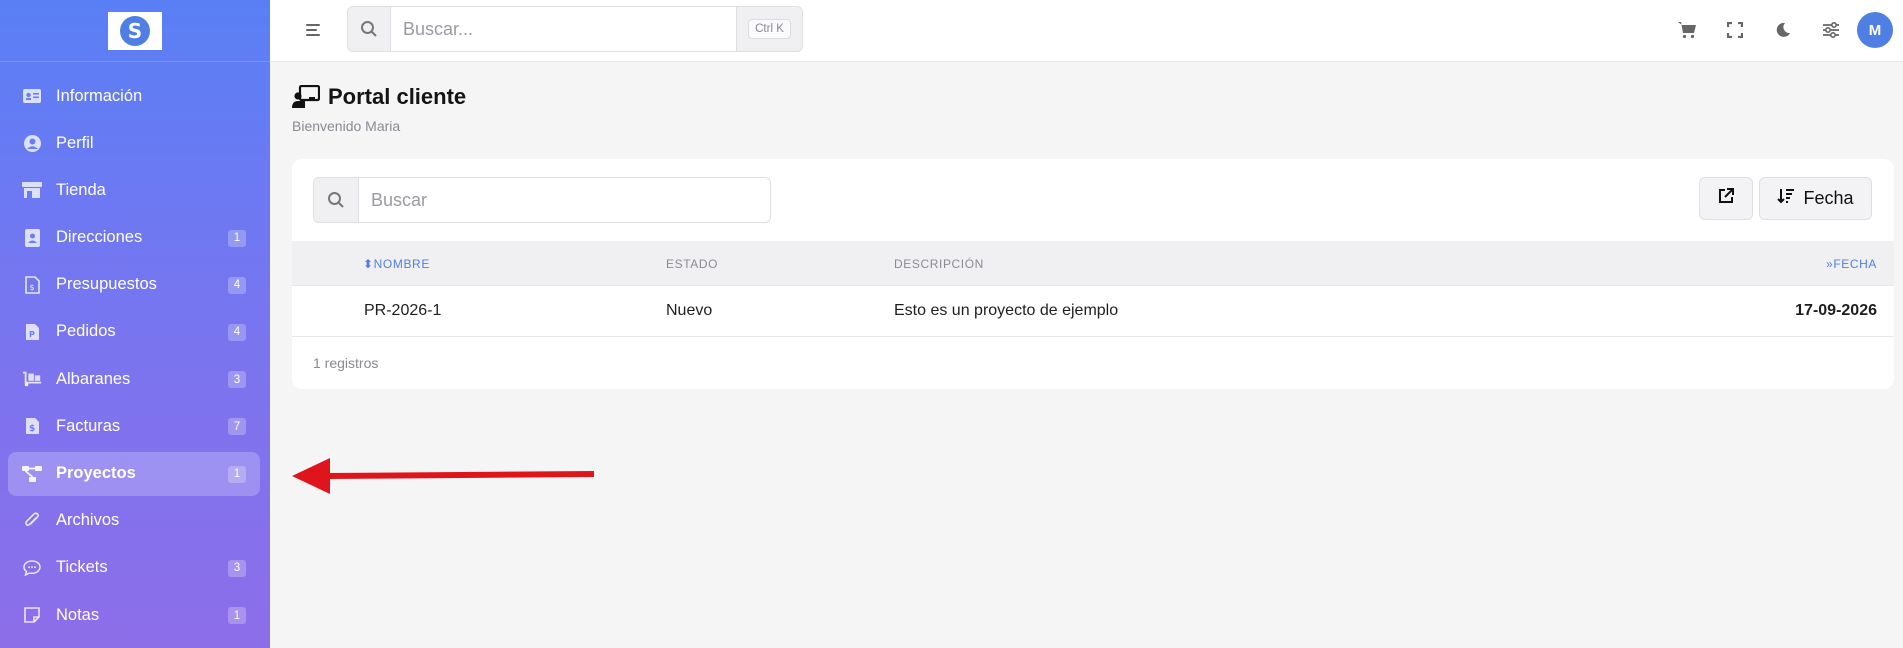  I want to click on cell-estado: Nuevo, so click(689, 310).